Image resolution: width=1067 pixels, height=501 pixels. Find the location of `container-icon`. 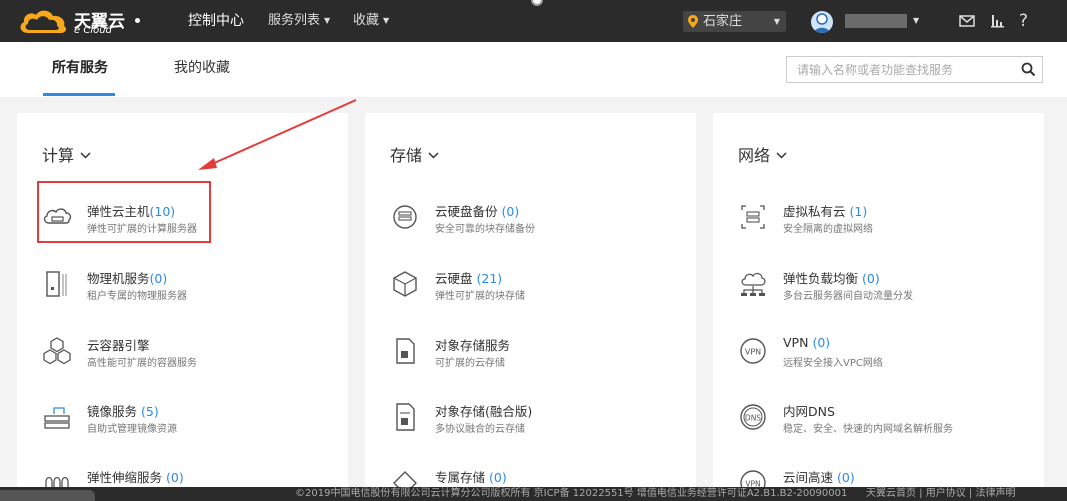

container-icon is located at coordinates (57, 351).